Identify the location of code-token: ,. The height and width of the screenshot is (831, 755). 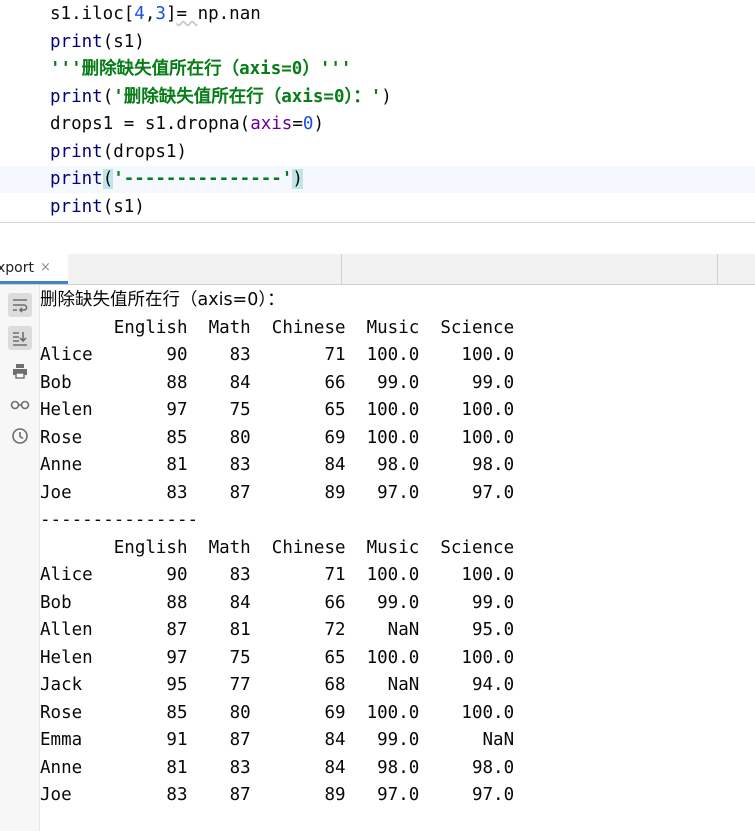
(150, 14).